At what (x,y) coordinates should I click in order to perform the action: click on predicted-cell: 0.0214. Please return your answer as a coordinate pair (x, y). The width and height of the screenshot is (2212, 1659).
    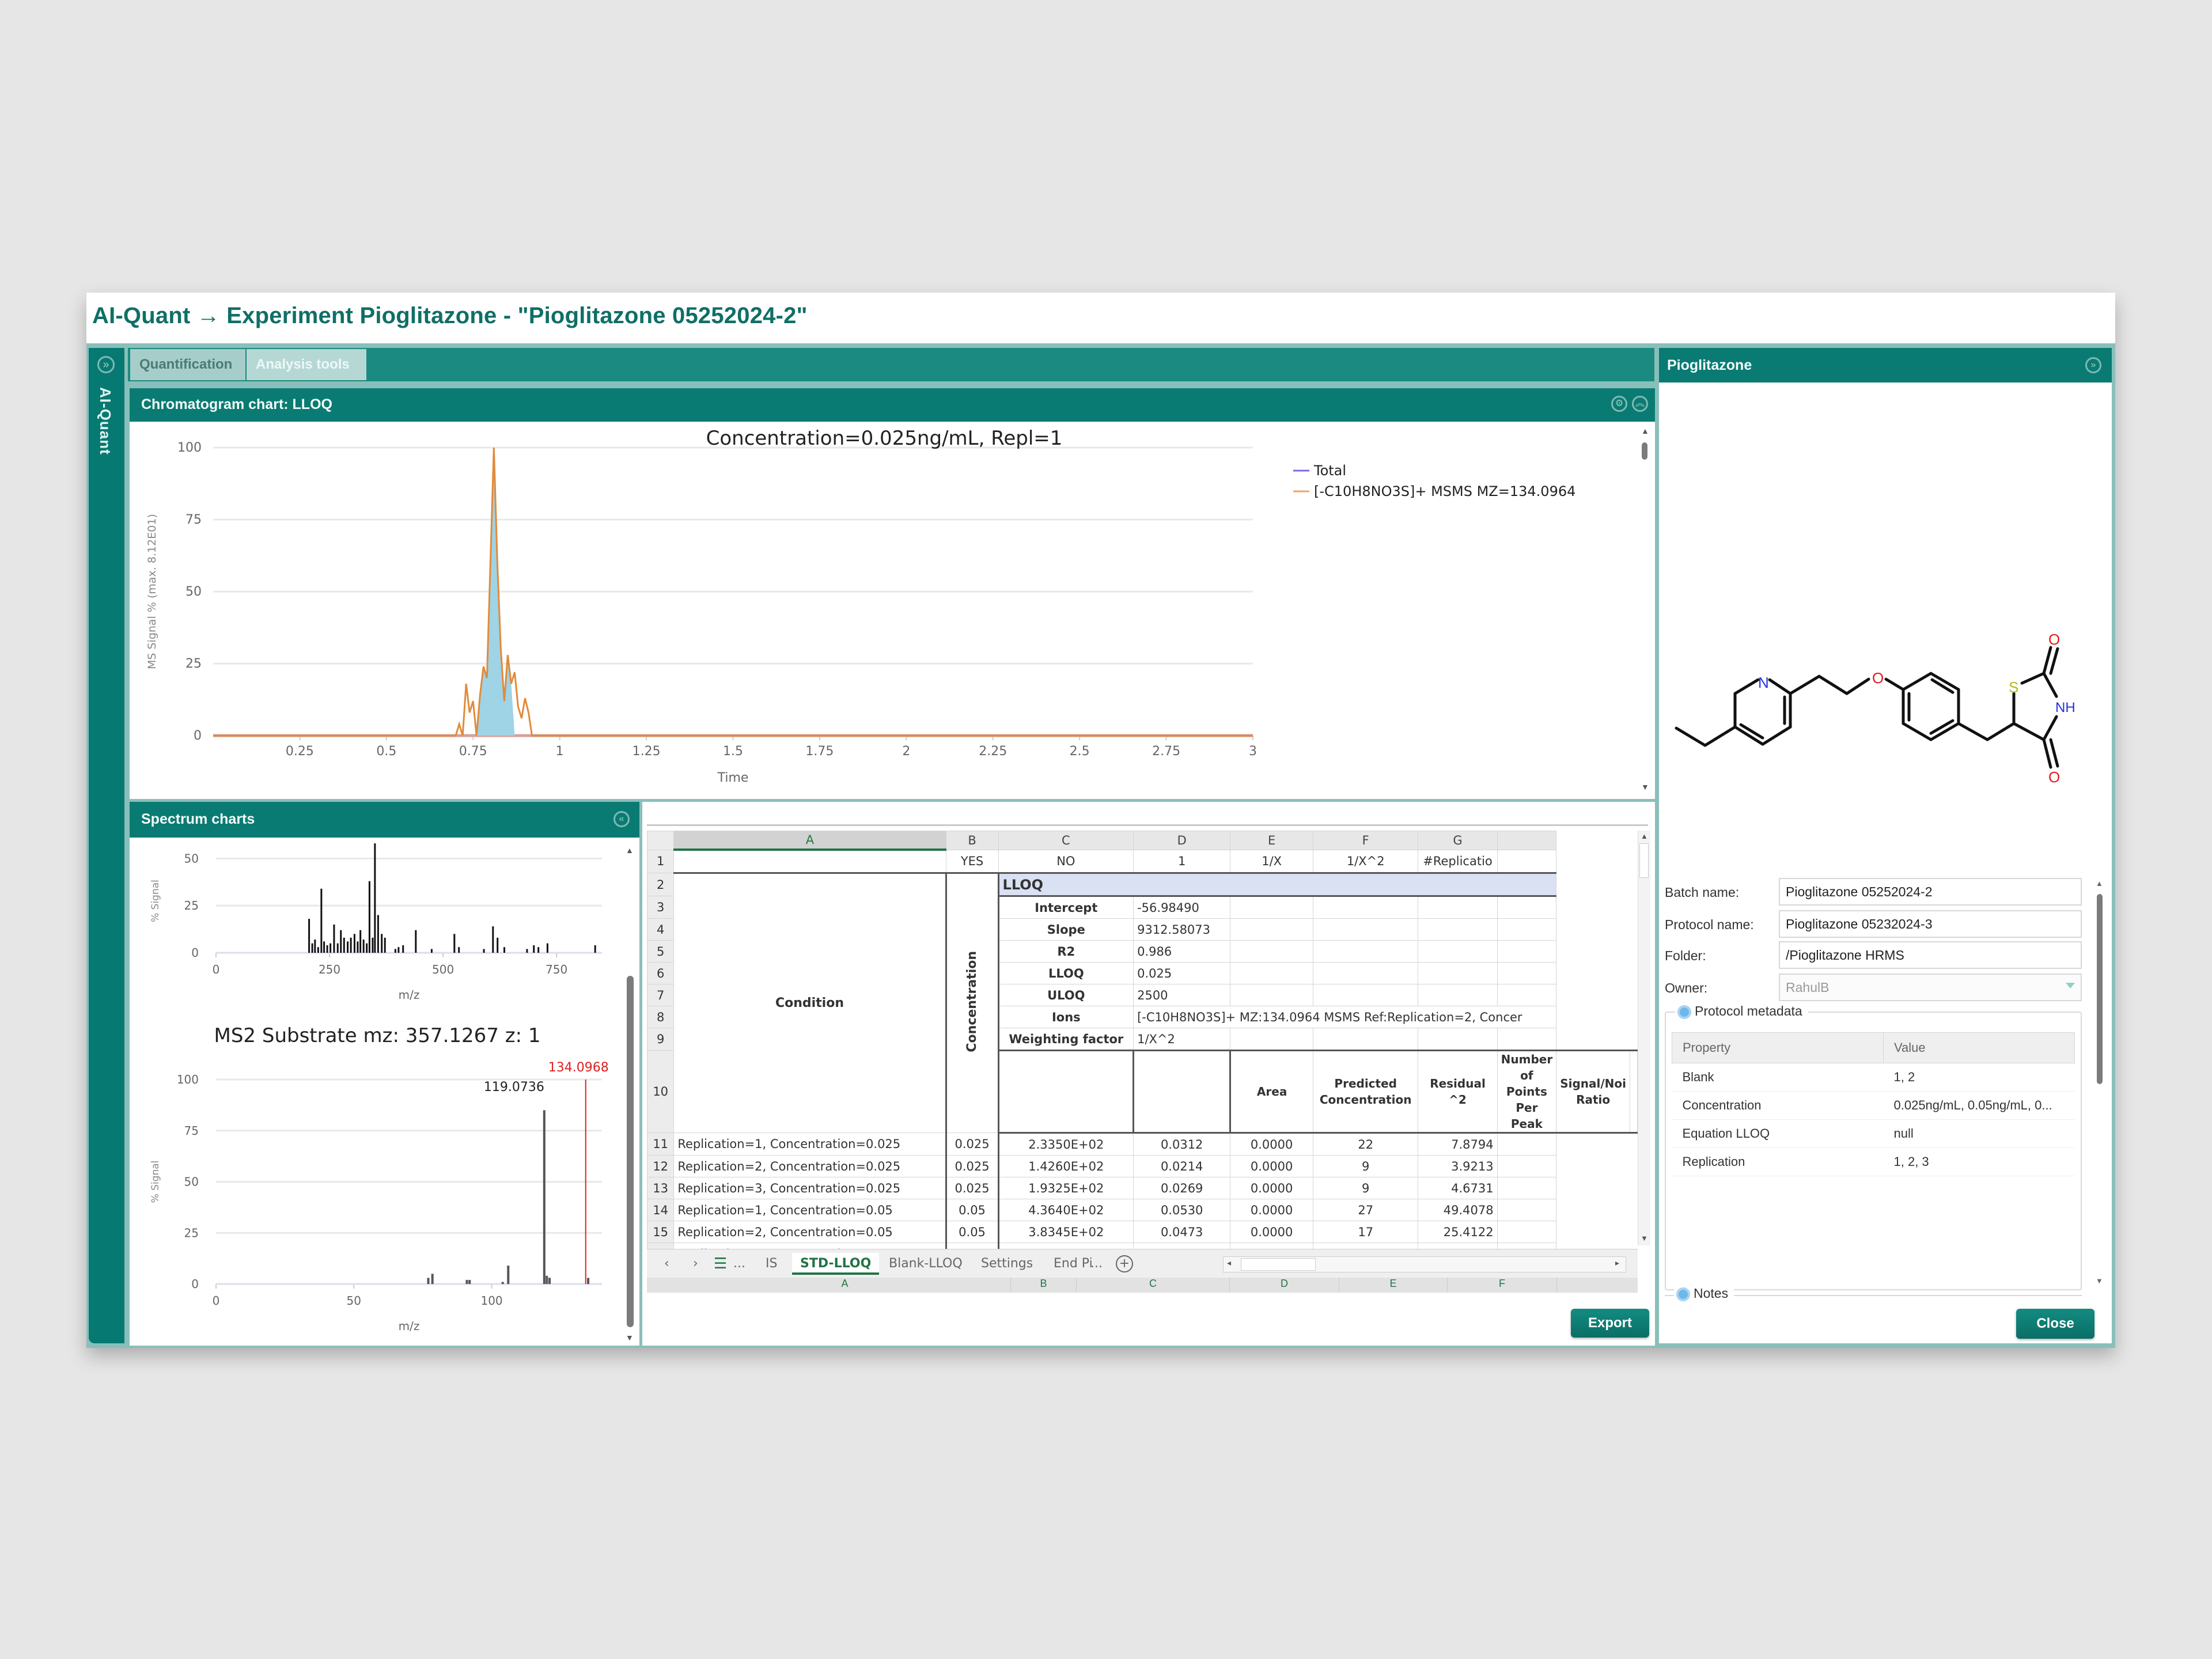
    Looking at the image, I should click on (1182, 1166).